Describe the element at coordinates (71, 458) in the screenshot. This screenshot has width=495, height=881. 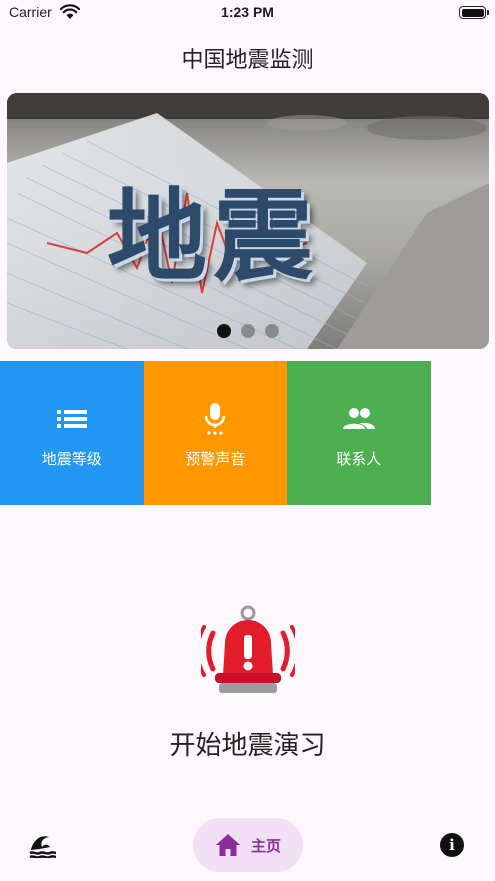
I see `tile-label: 地震等级` at that location.